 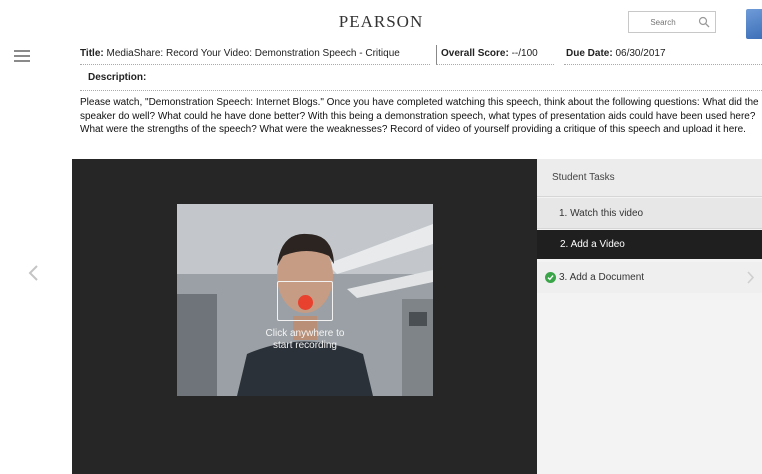 I want to click on task-add-video: 2. Add a Video, so click(x=649, y=244).